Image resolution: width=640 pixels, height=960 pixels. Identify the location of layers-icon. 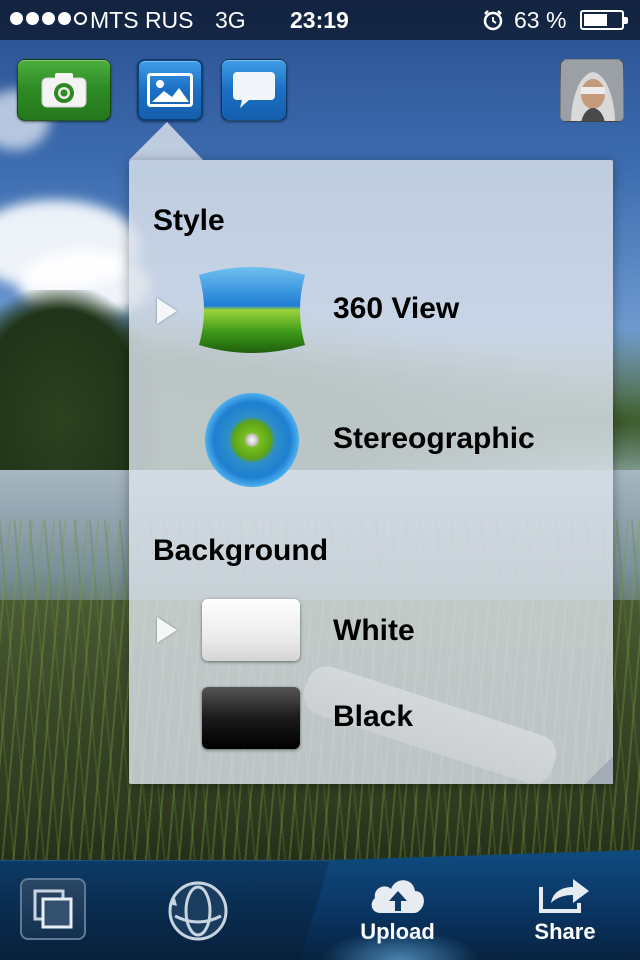
(53, 909).